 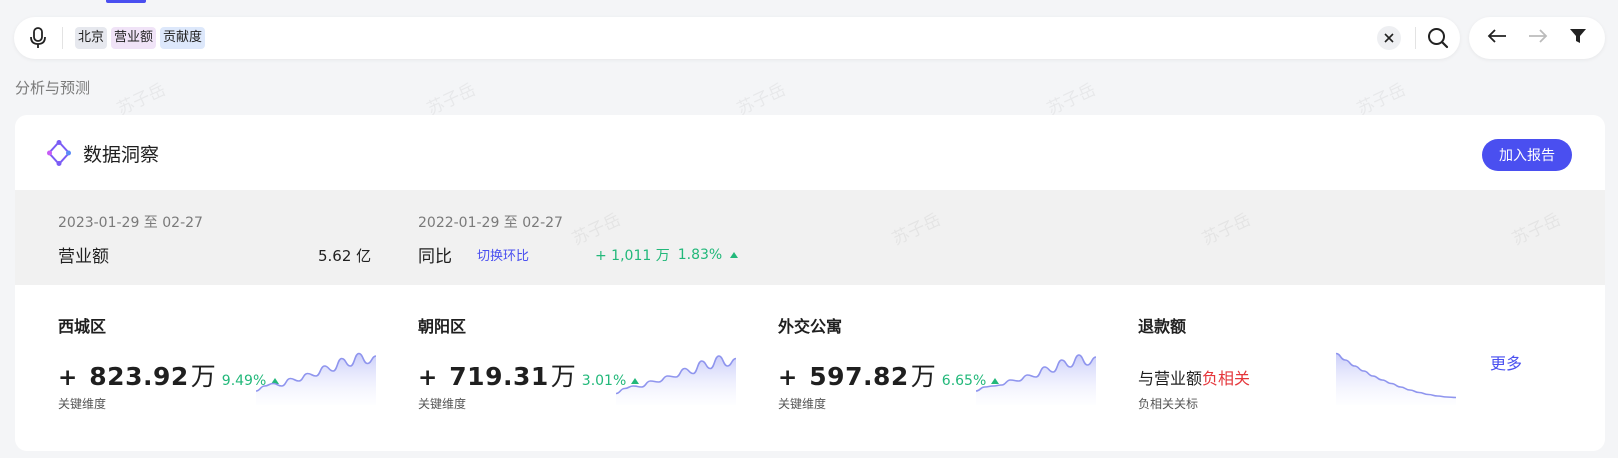 What do you see at coordinates (183, 38) in the screenshot?
I see `search-tag-analysis: 贡献度` at bounding box center [183, 38].